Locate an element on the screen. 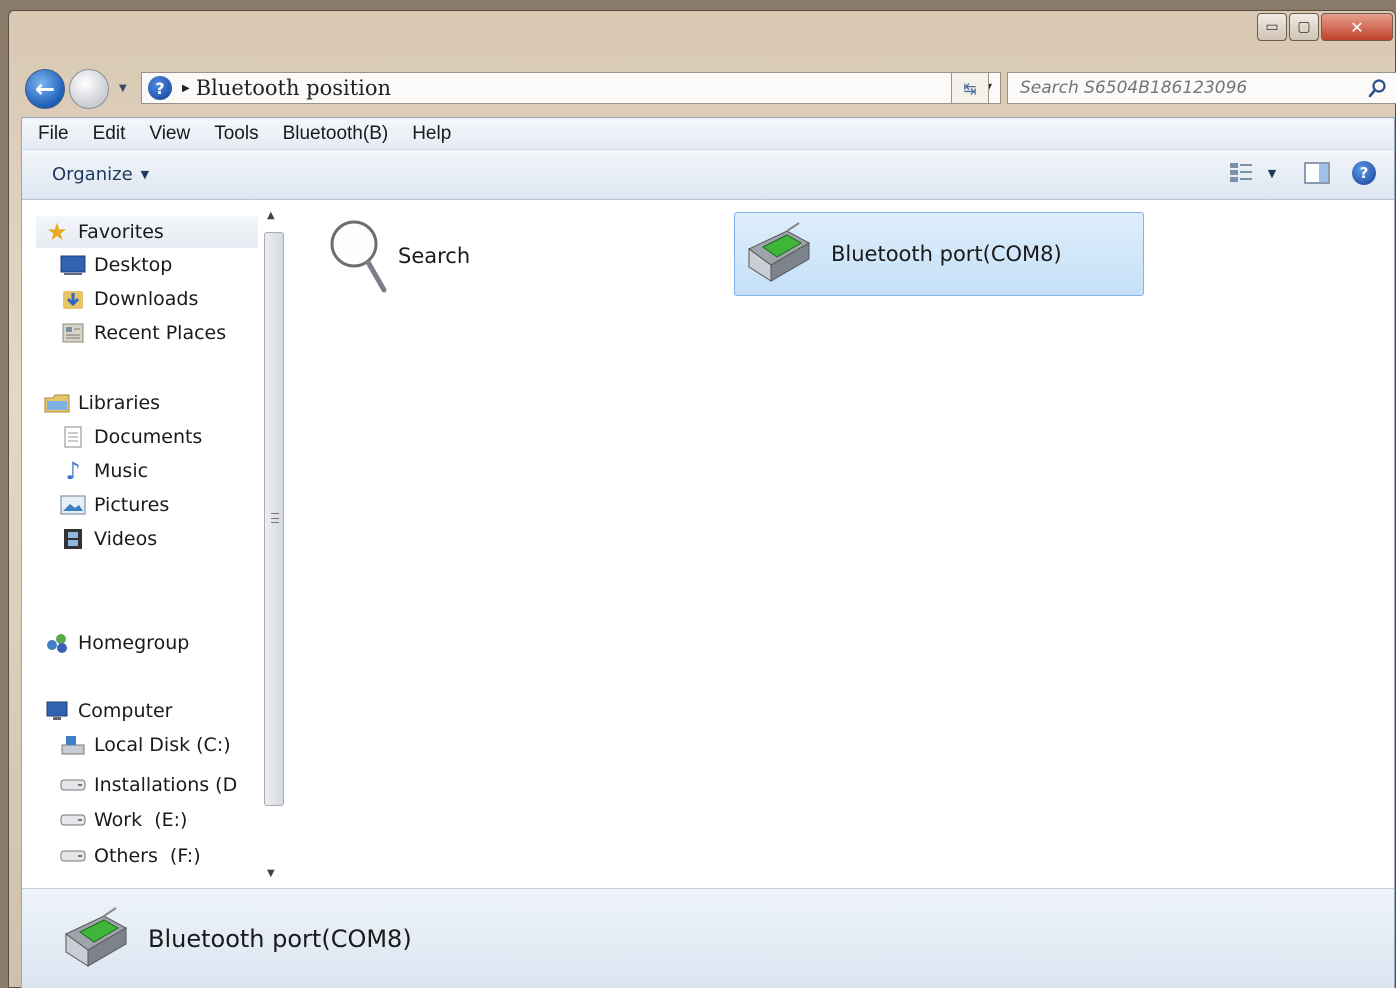 This screenshot has width=1396, height=988. view-options-icon is located at coordinates (1240, 172).